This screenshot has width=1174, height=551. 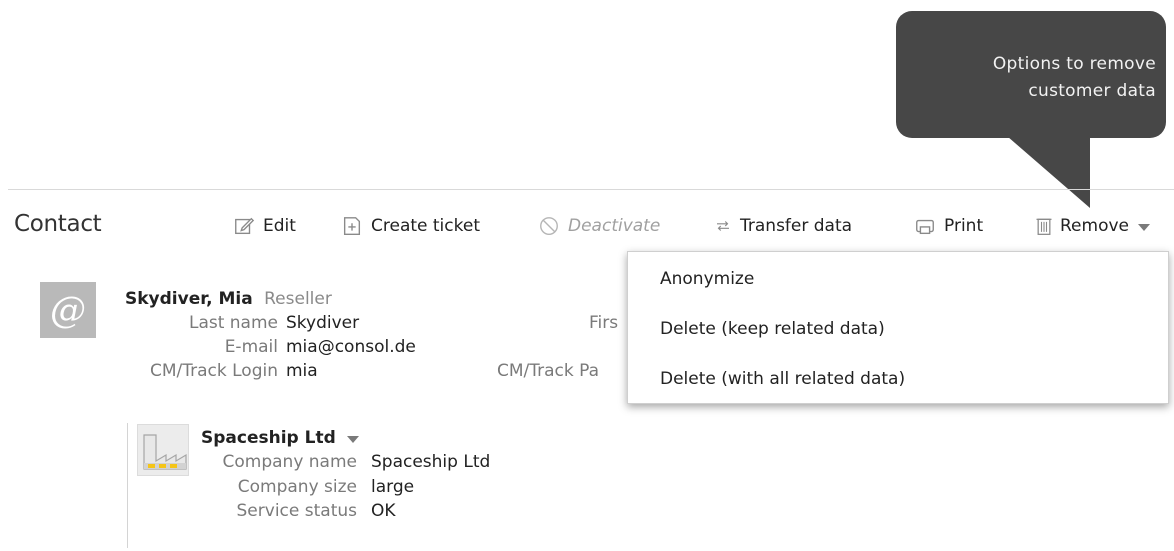 What do you see at coordinates (1092, 91) in the screenshot?
I see `callout-line-2: customer data` at bounding box center [1092, 91].